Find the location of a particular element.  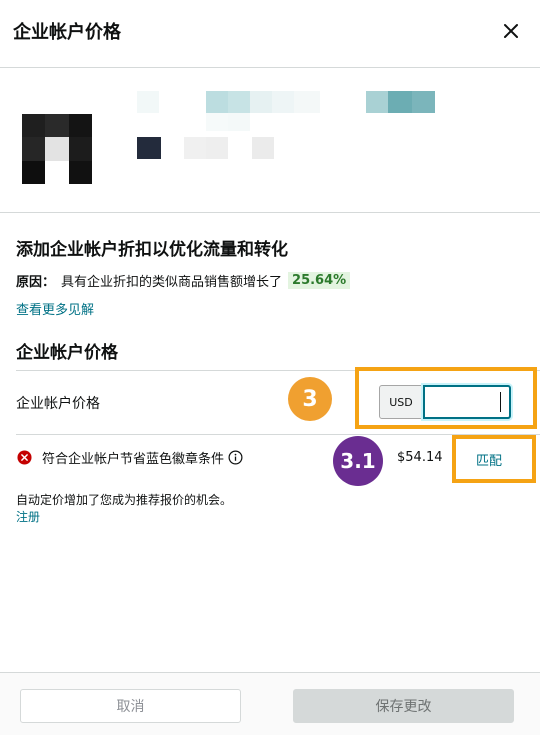

eligibility-row: 符合企业帐户节省蓝色徽章条件 is located at coordinates (142, 457).